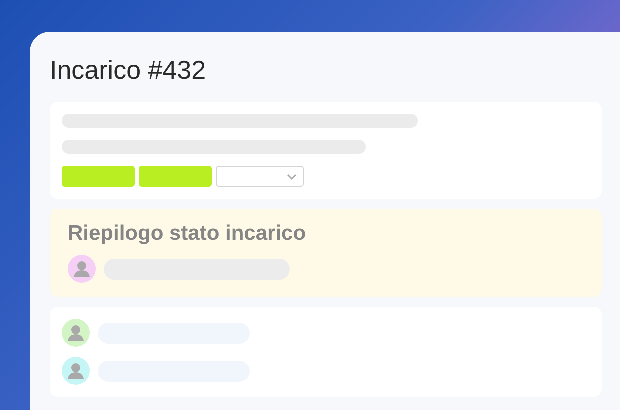  What do you see at coordinates (292, 177) in the screenshot?
I see `chevron-icon` at bounding box center [292, 177].